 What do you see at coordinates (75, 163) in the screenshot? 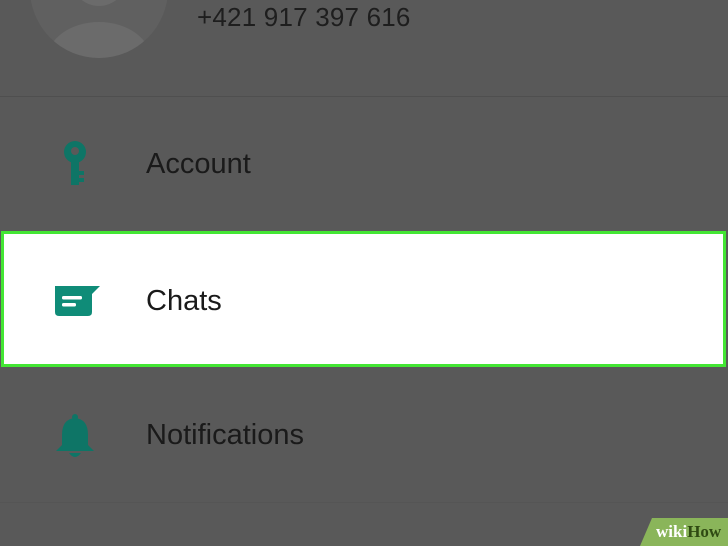
I see `key-icon` at bounding box center [75, 163].